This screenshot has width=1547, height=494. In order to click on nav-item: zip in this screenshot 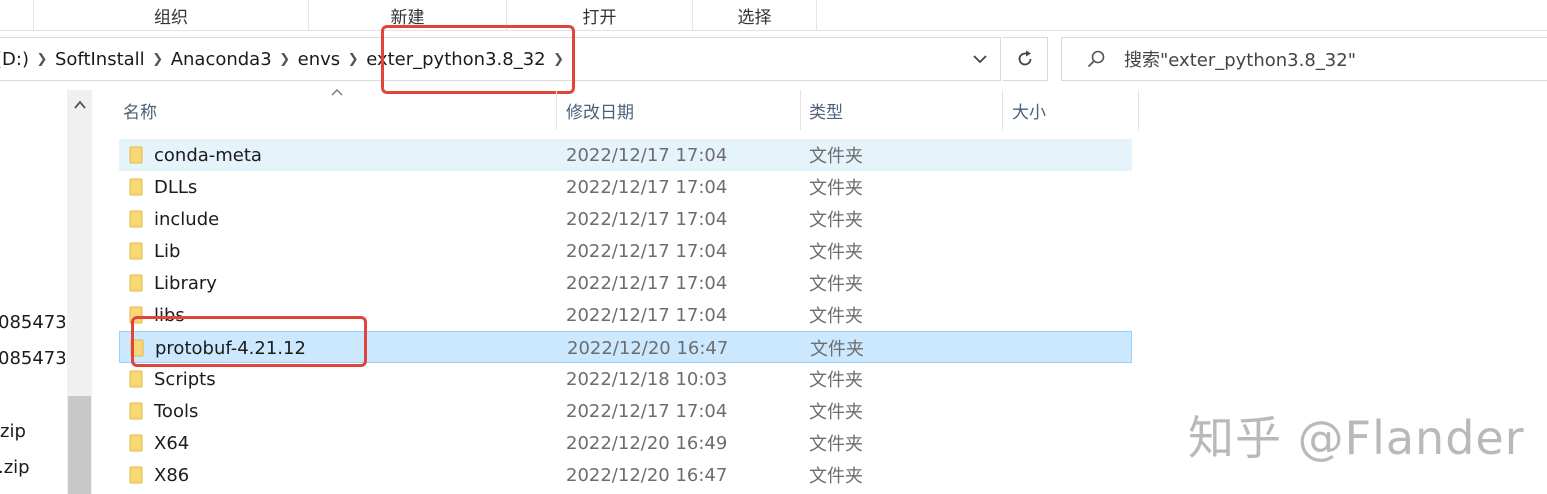, I will do `click(33, 431)`.